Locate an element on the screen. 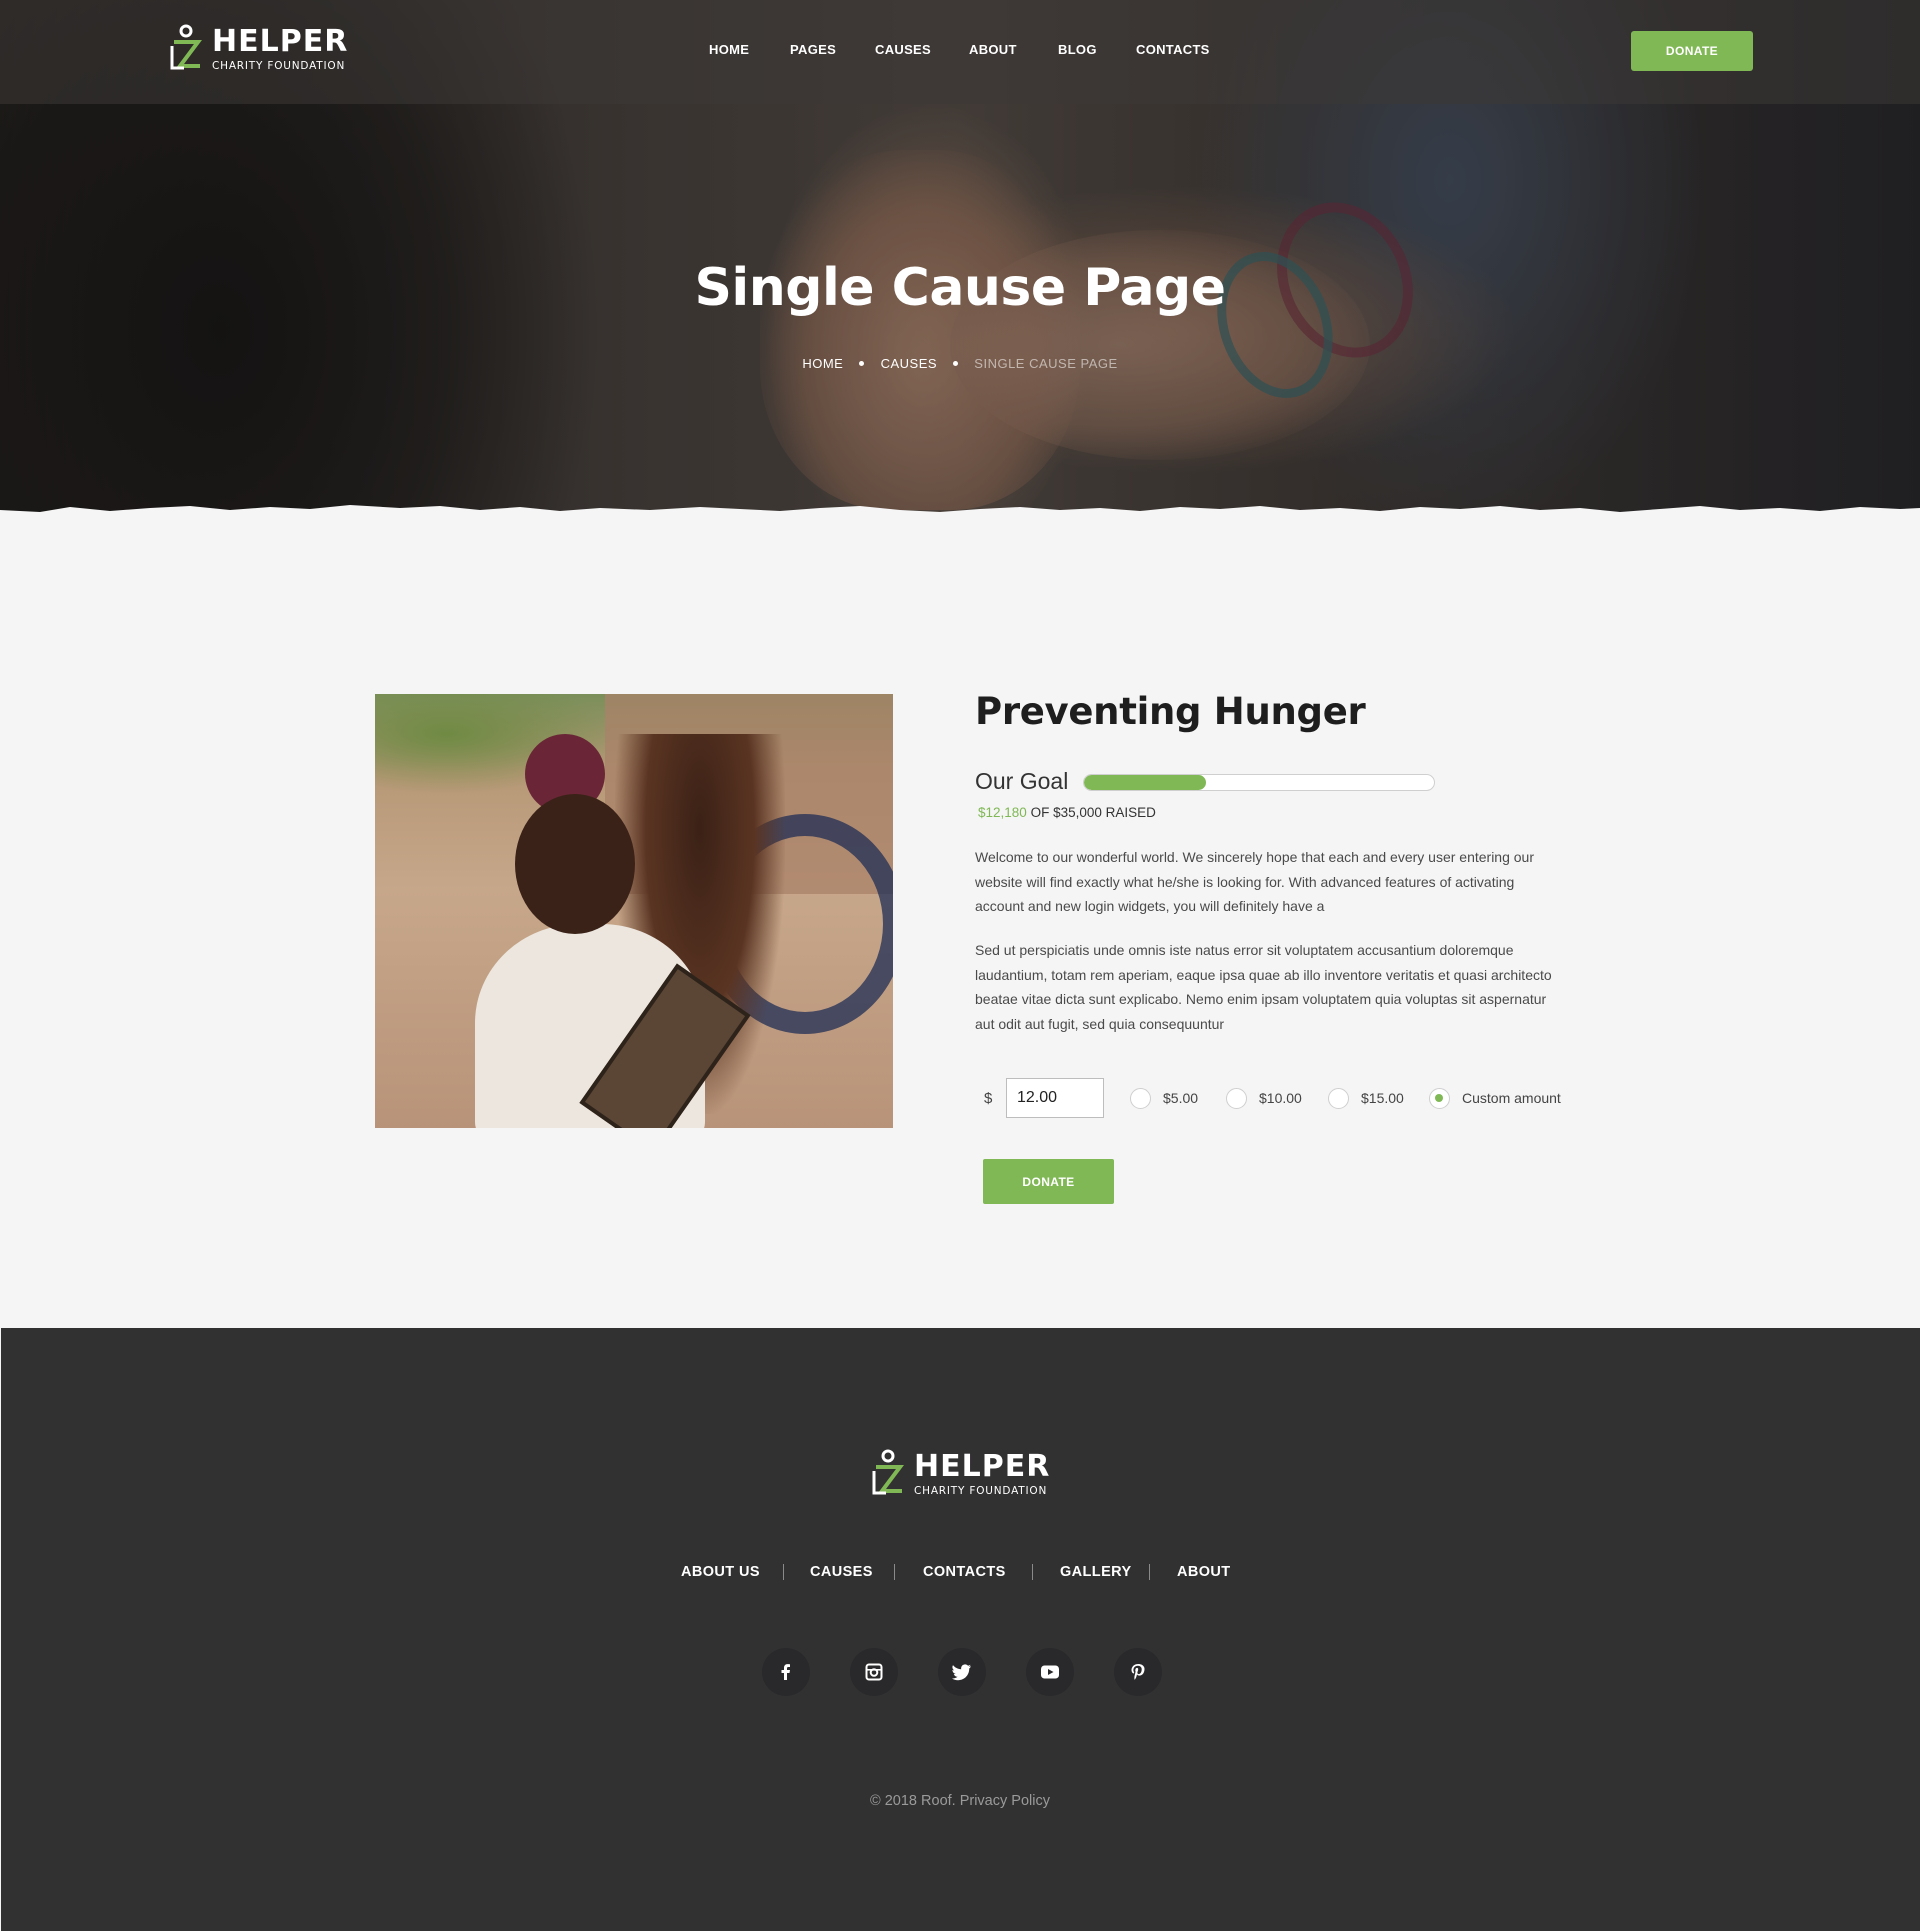 Image resolution: width=1920 pixels, height=1931 pixels. goal-label: Our Goal is located at coordinates (1022, 781).